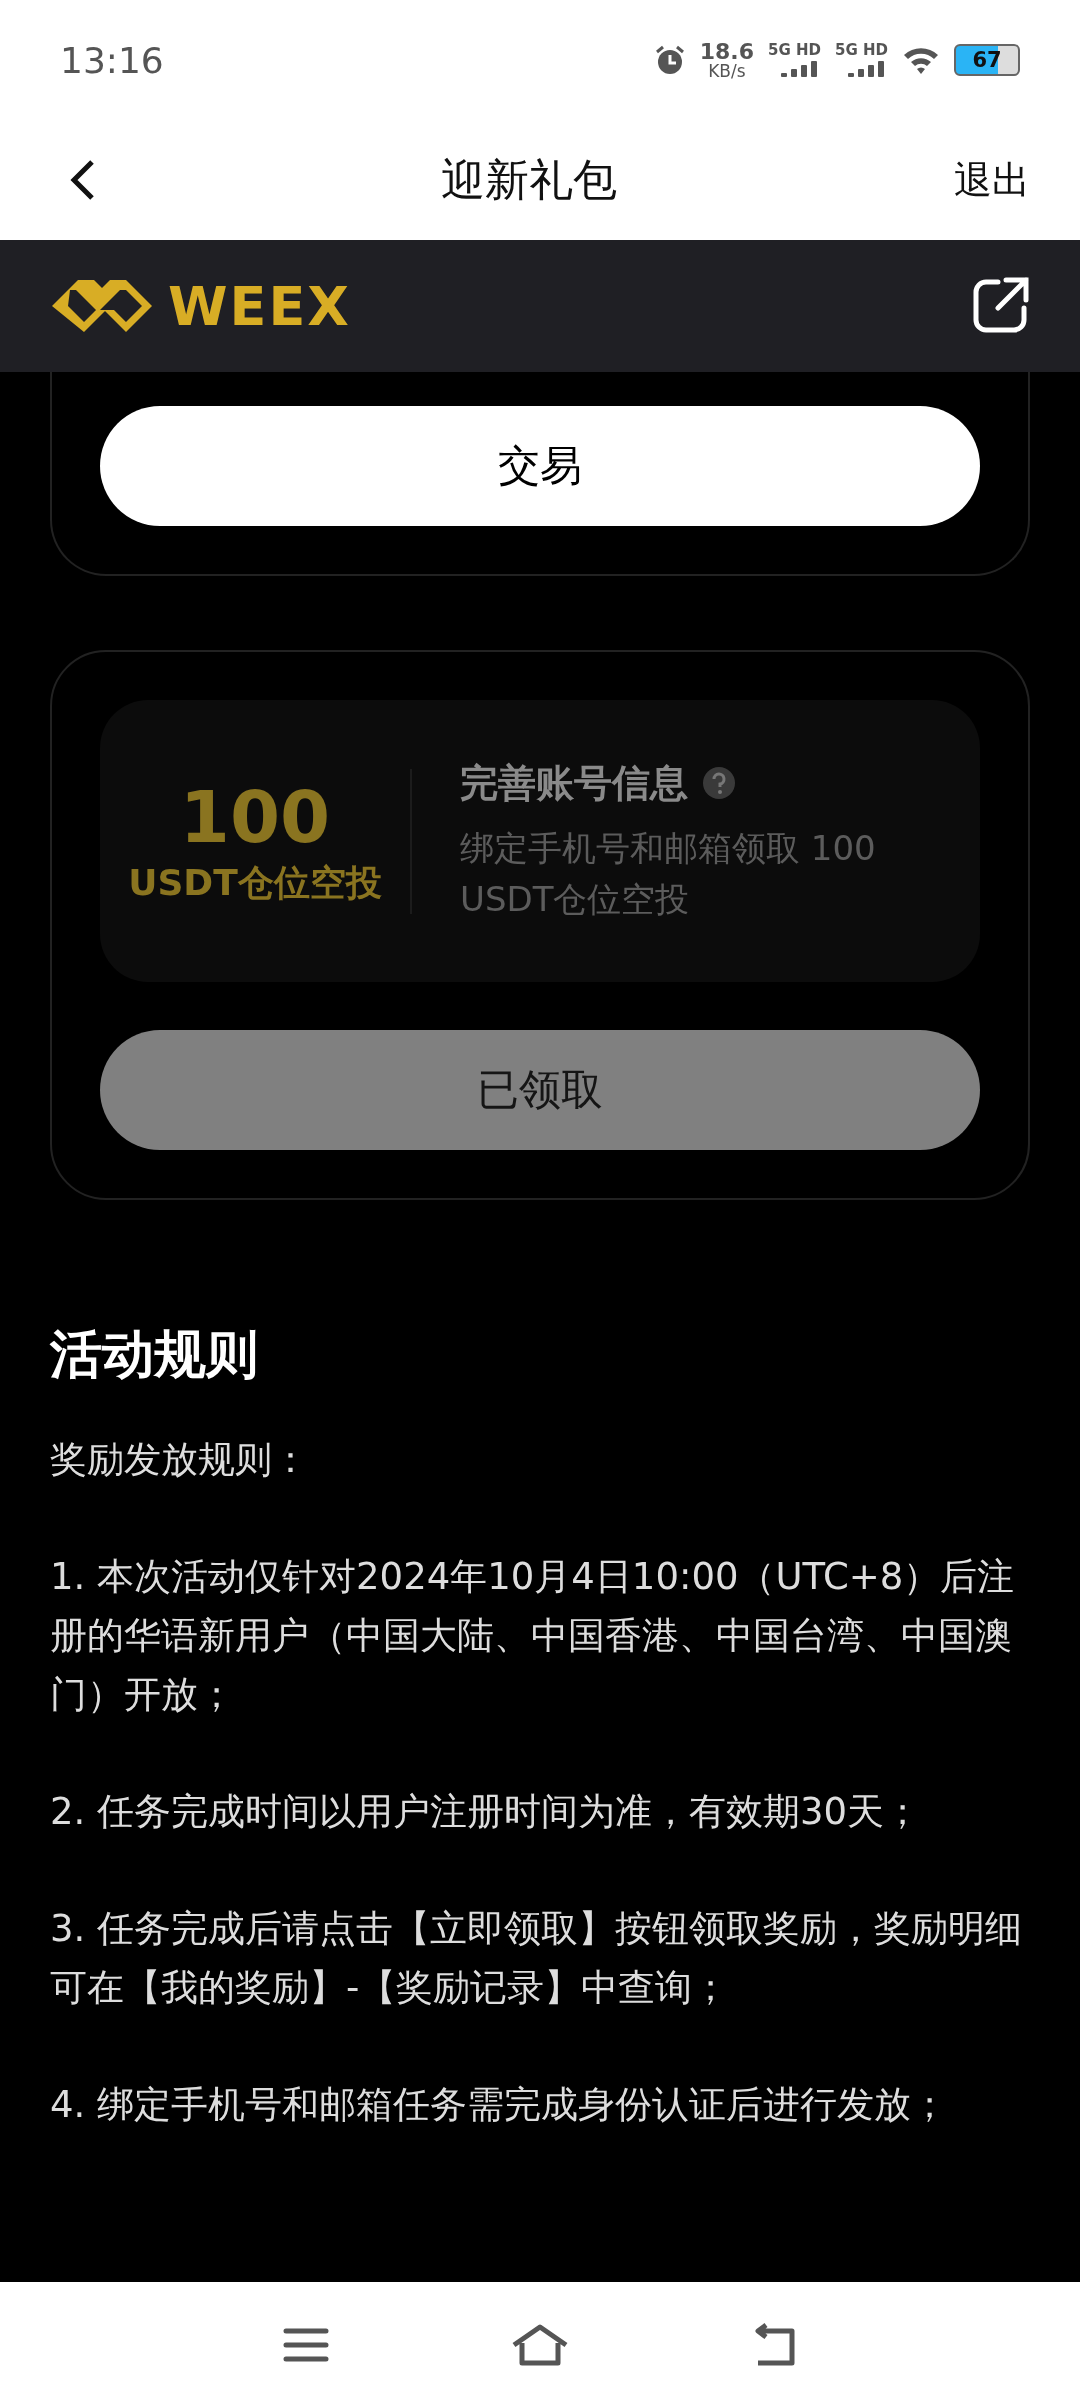 The image size is (1080, 2408). What do you see at coordinates (921, 60) in the screenshot?
I see `wifi-icon` at bounding box center [921, 60].